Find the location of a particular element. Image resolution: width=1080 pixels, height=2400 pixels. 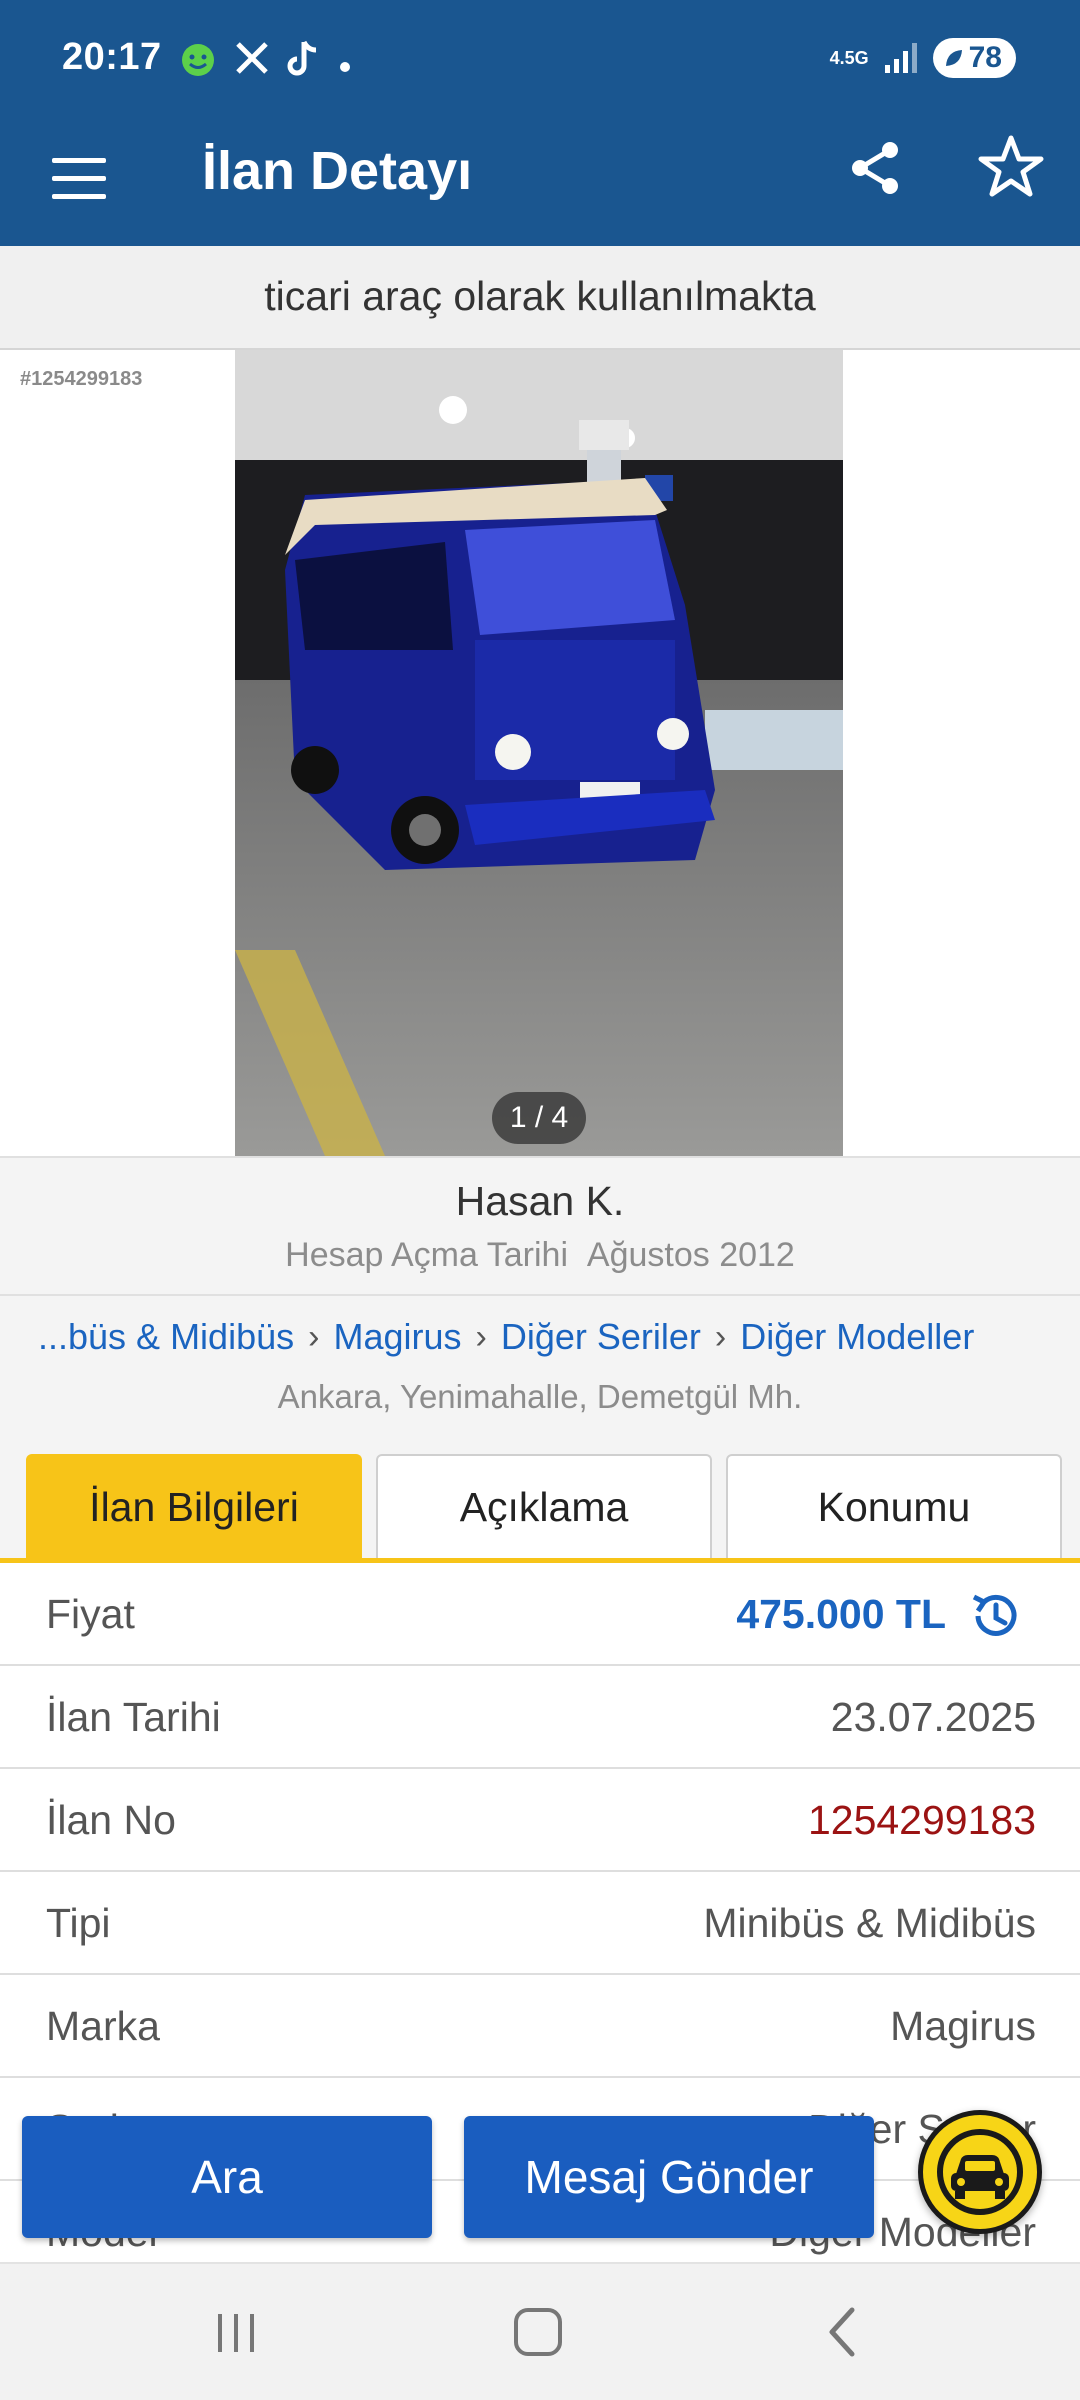

info-row-listing-no: İlan No 1254299183 is located at coordinates (540, 1820).